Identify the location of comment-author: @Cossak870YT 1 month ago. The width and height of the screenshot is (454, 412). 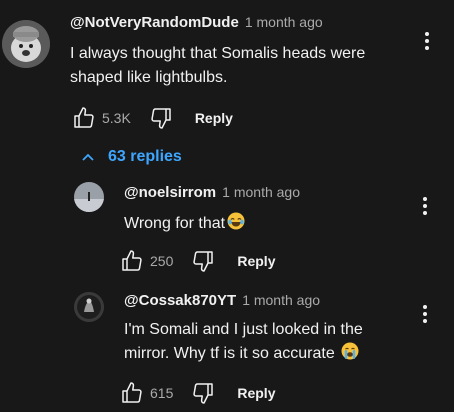
(222, 300).